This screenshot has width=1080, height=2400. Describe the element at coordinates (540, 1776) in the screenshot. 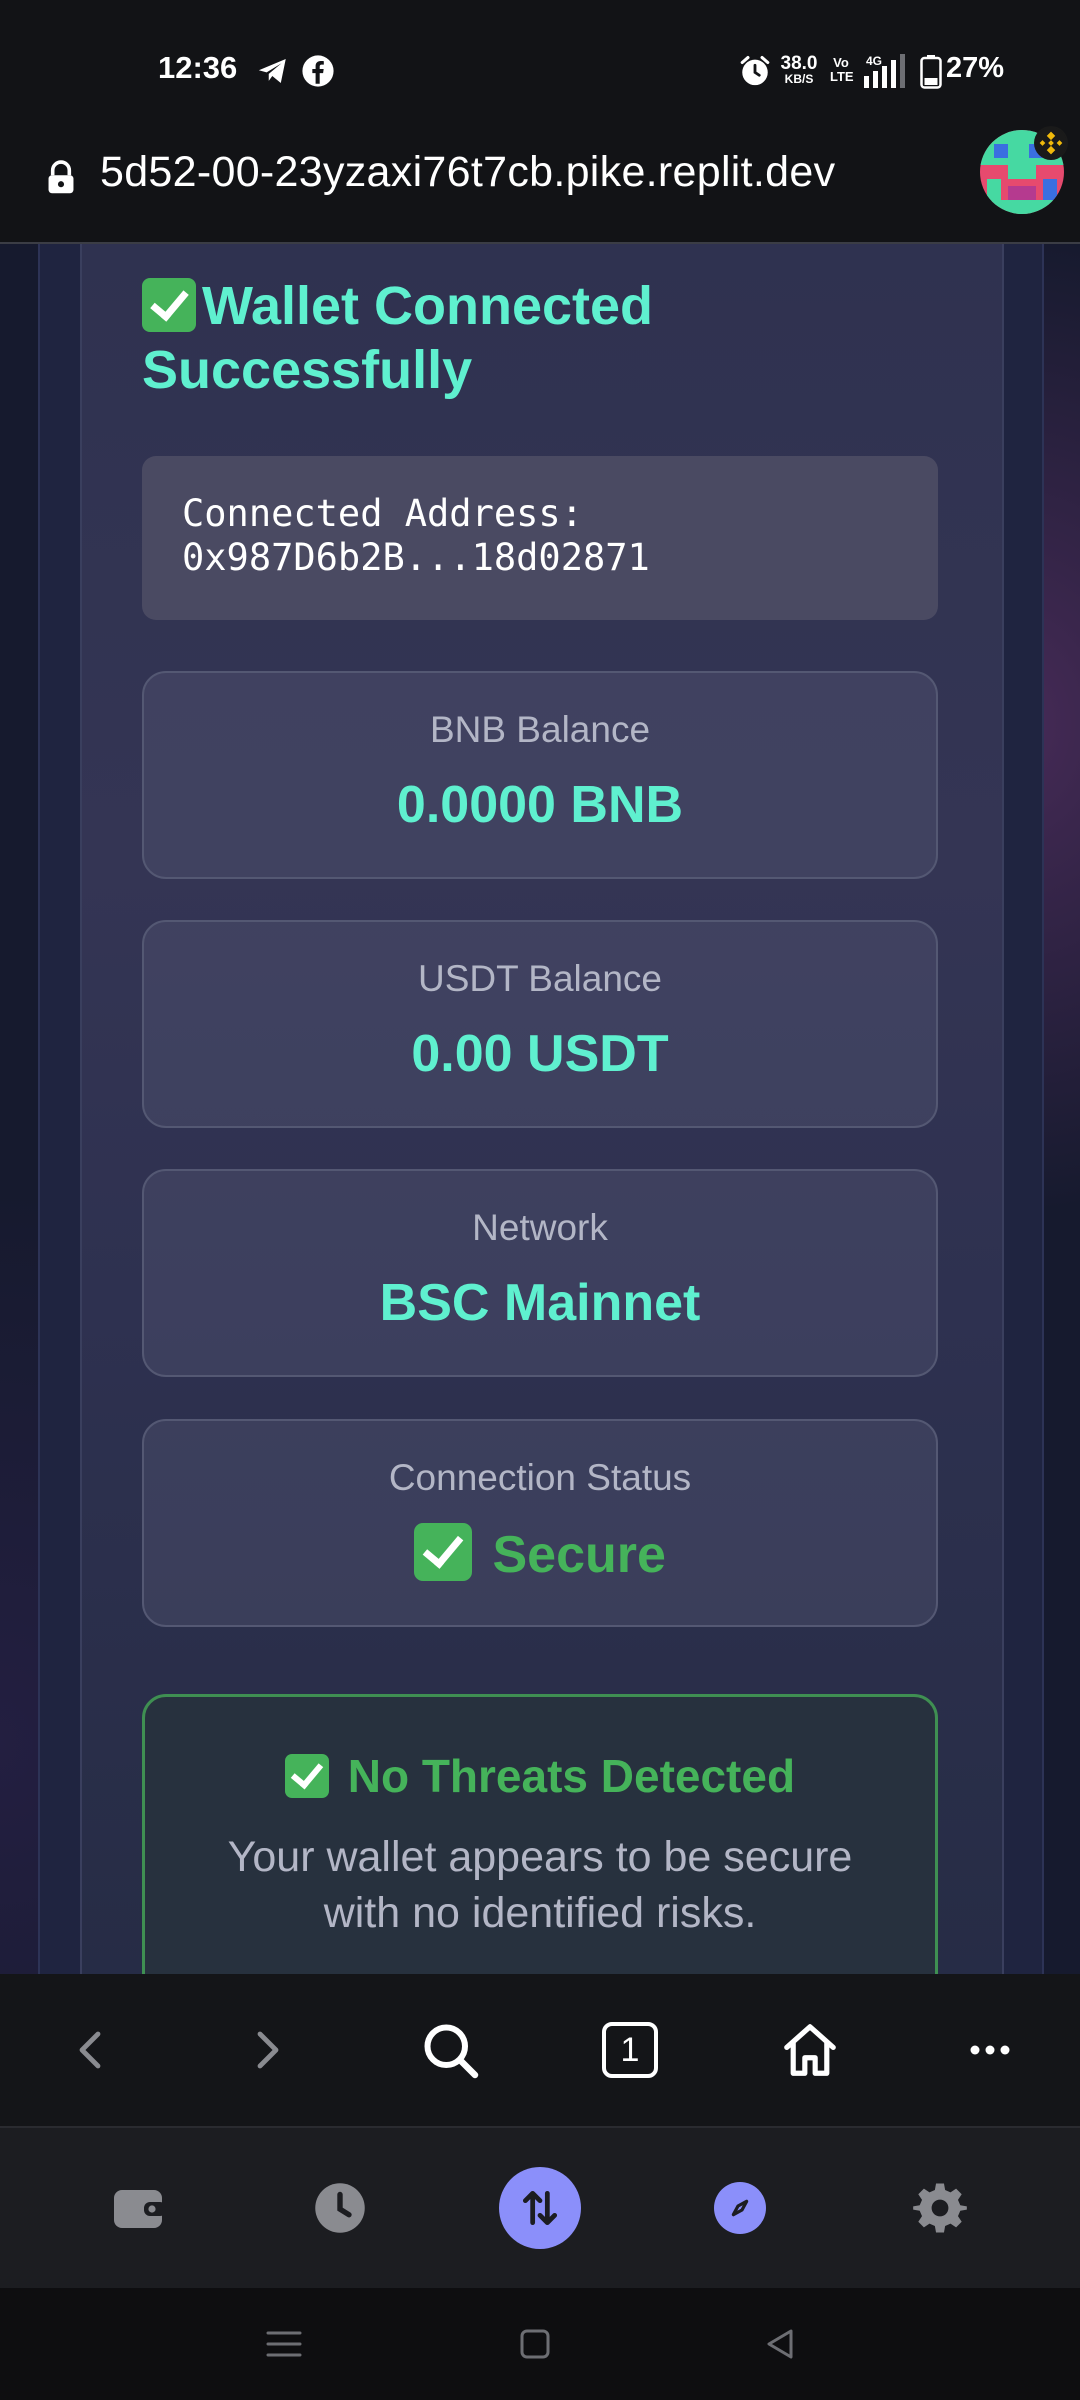

I see `threat-title: No Threats Detected` at that location.